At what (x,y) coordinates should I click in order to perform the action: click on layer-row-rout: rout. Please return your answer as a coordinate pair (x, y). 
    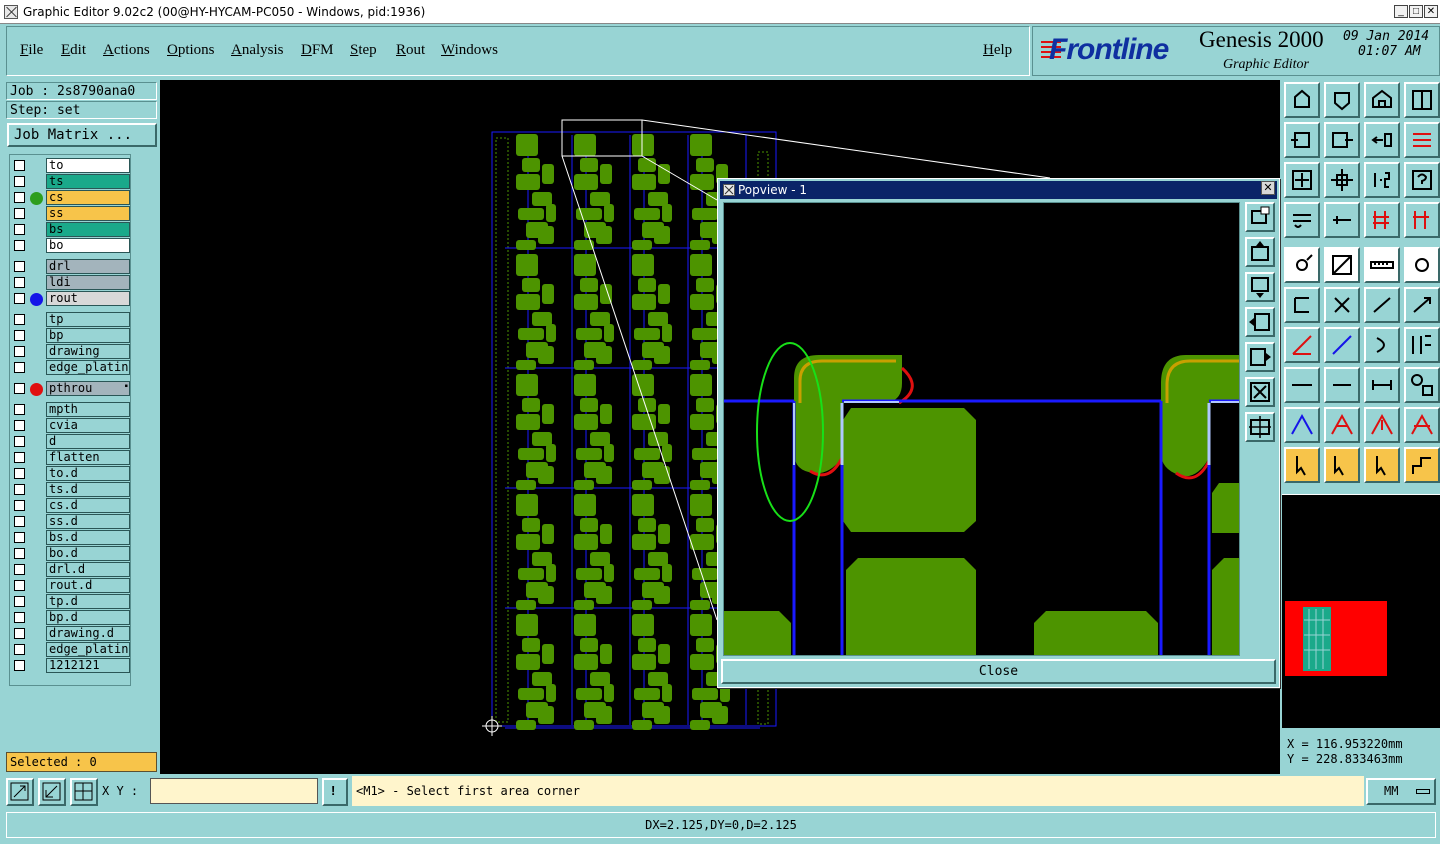
    Looking at the image, I should click on (71, 298).